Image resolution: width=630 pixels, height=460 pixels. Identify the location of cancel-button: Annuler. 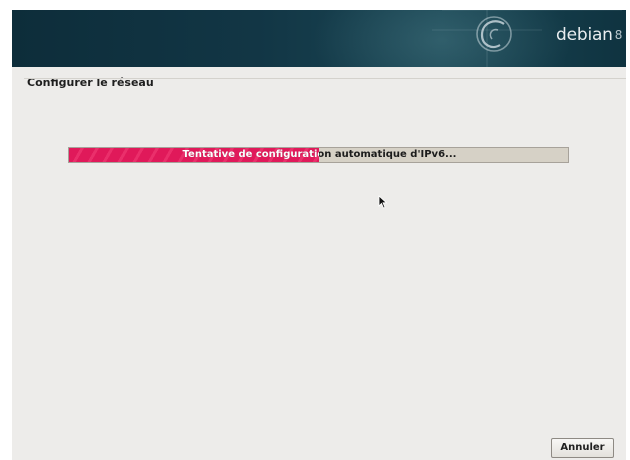
(582, 448).